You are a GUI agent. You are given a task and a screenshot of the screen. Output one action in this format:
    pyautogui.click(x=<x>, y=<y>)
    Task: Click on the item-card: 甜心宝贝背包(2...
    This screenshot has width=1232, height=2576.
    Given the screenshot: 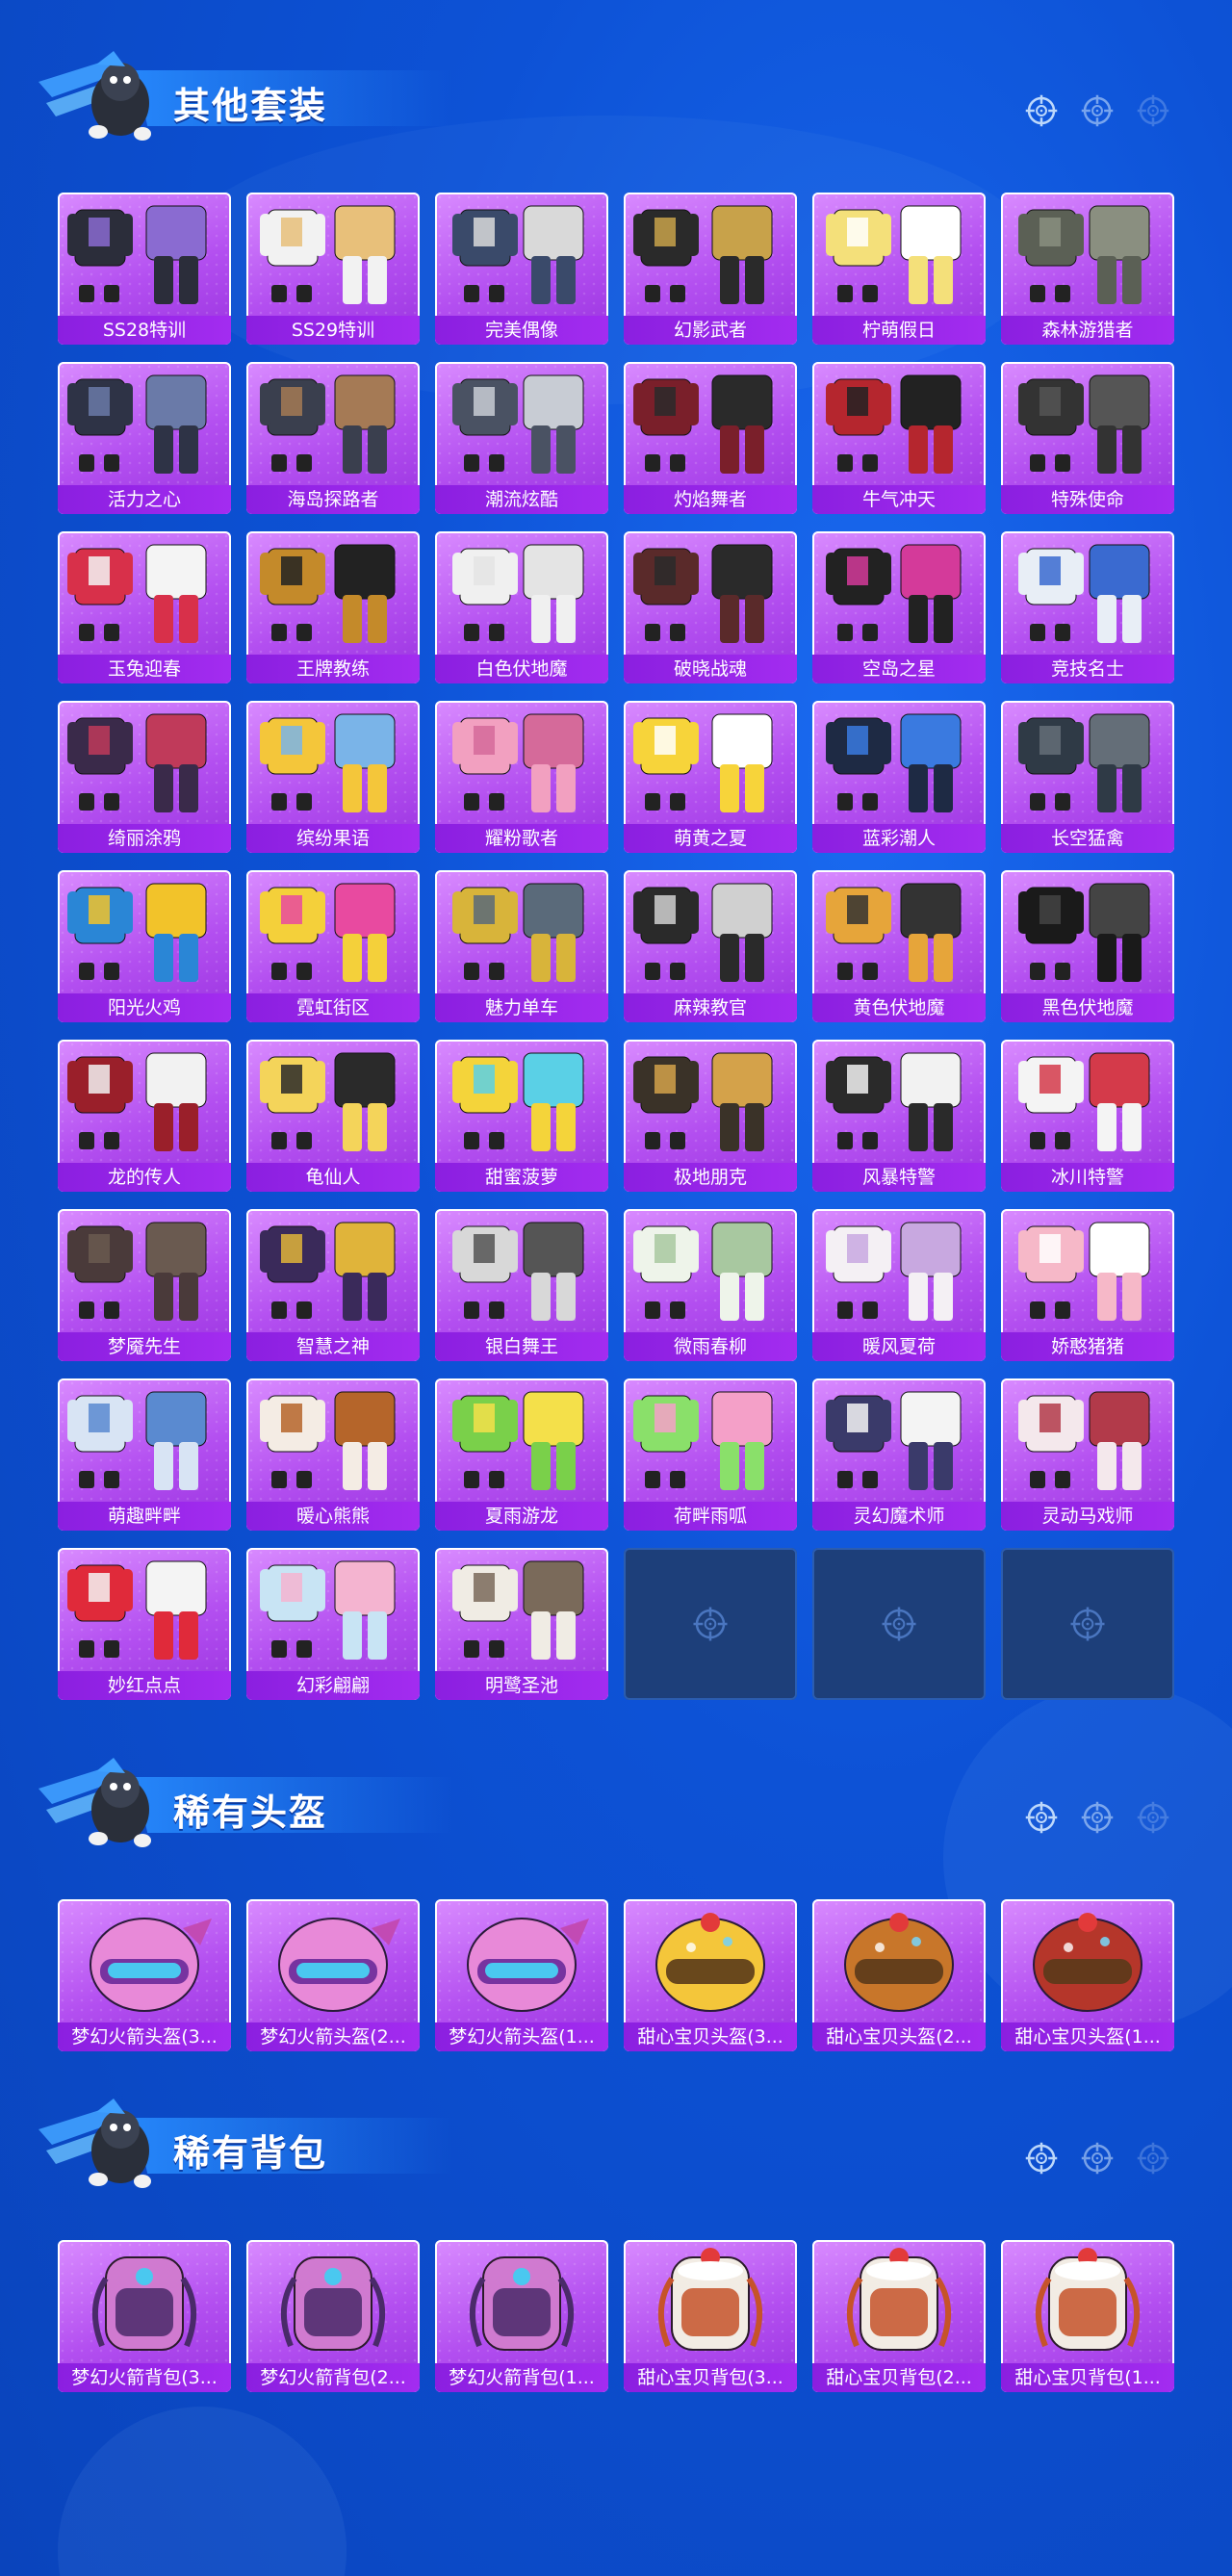 What is the action you would take?
    pyautogui.click(x=899, y=2316)
    